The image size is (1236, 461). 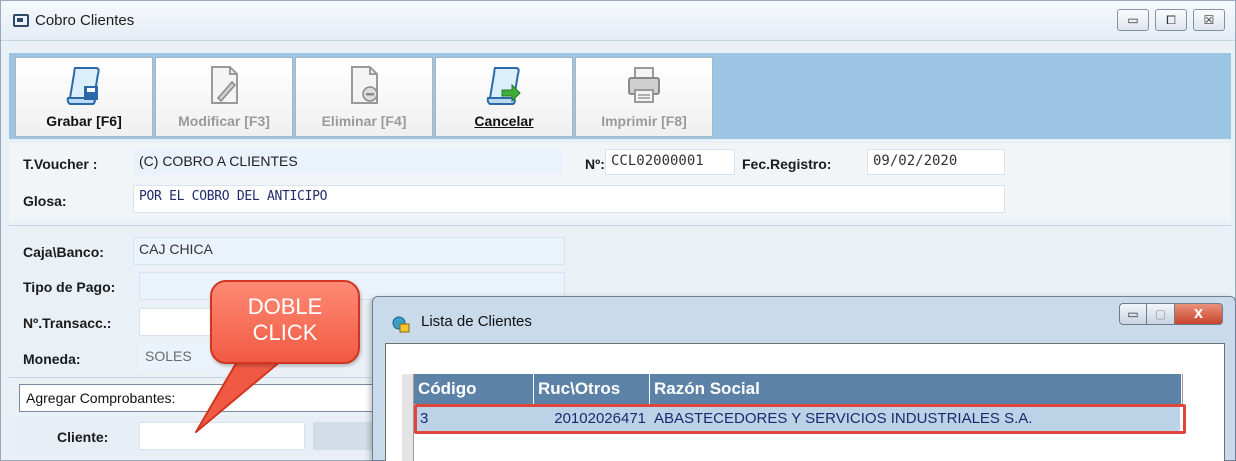 I want to click on dialog-maximize-button: ▢, so click(x=1161, y=314).